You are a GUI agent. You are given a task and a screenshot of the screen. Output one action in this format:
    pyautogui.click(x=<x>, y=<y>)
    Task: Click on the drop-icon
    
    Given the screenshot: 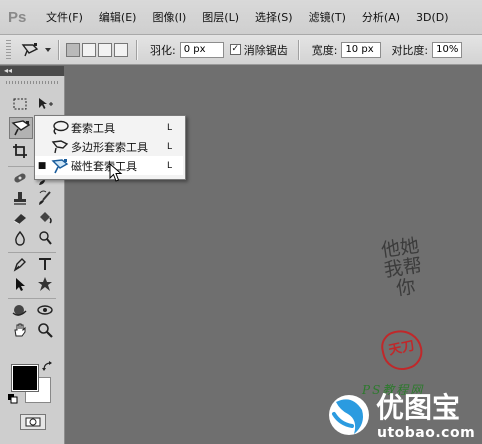 What is the action you would take?
    pyautogui.click(x=20, y=238)
    